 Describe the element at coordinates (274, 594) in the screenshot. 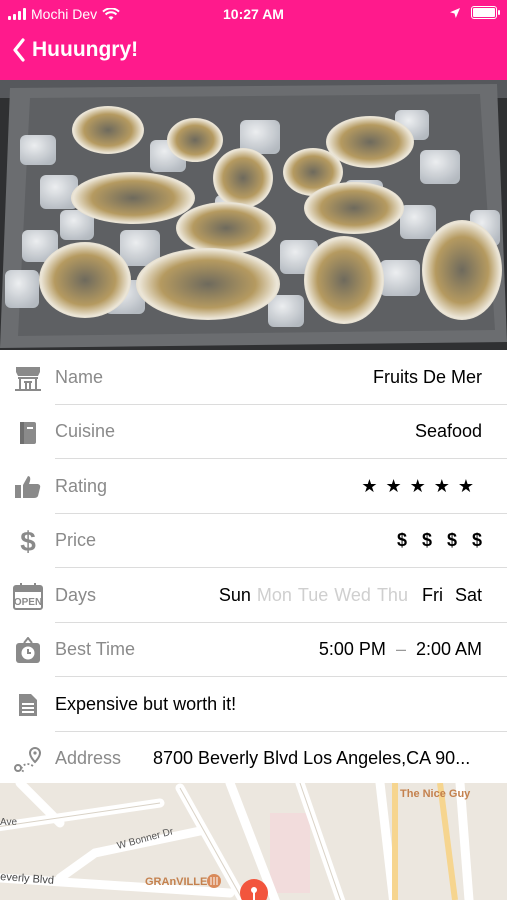

I see `day-mon: Mon` at that location.